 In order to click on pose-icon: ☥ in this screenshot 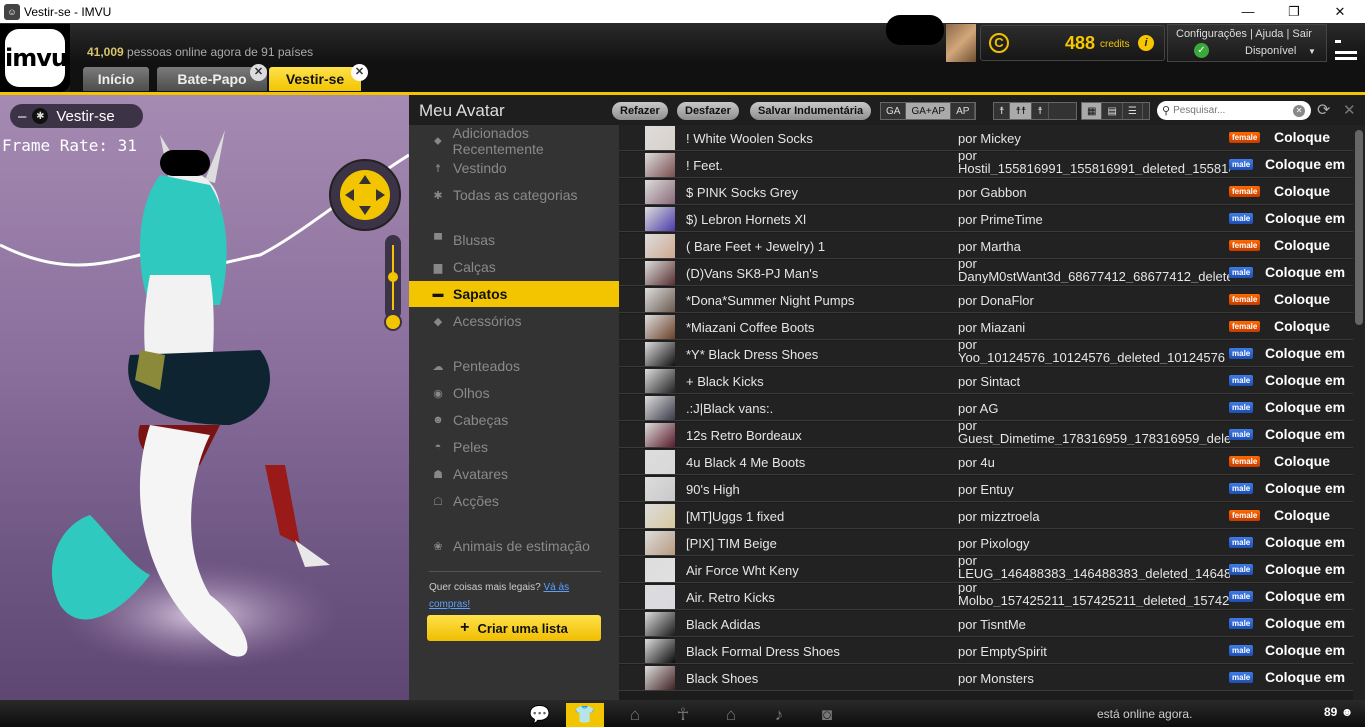, I will do `click(683, 715)`.